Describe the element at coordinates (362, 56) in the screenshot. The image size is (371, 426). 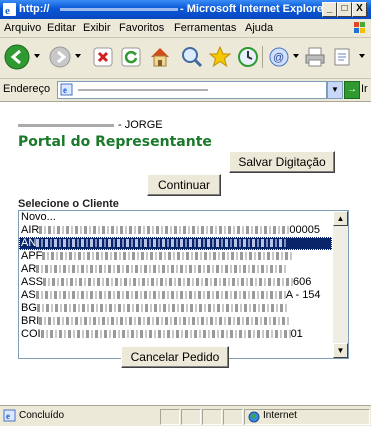
I see `edit-dropdown-icon` at that location.